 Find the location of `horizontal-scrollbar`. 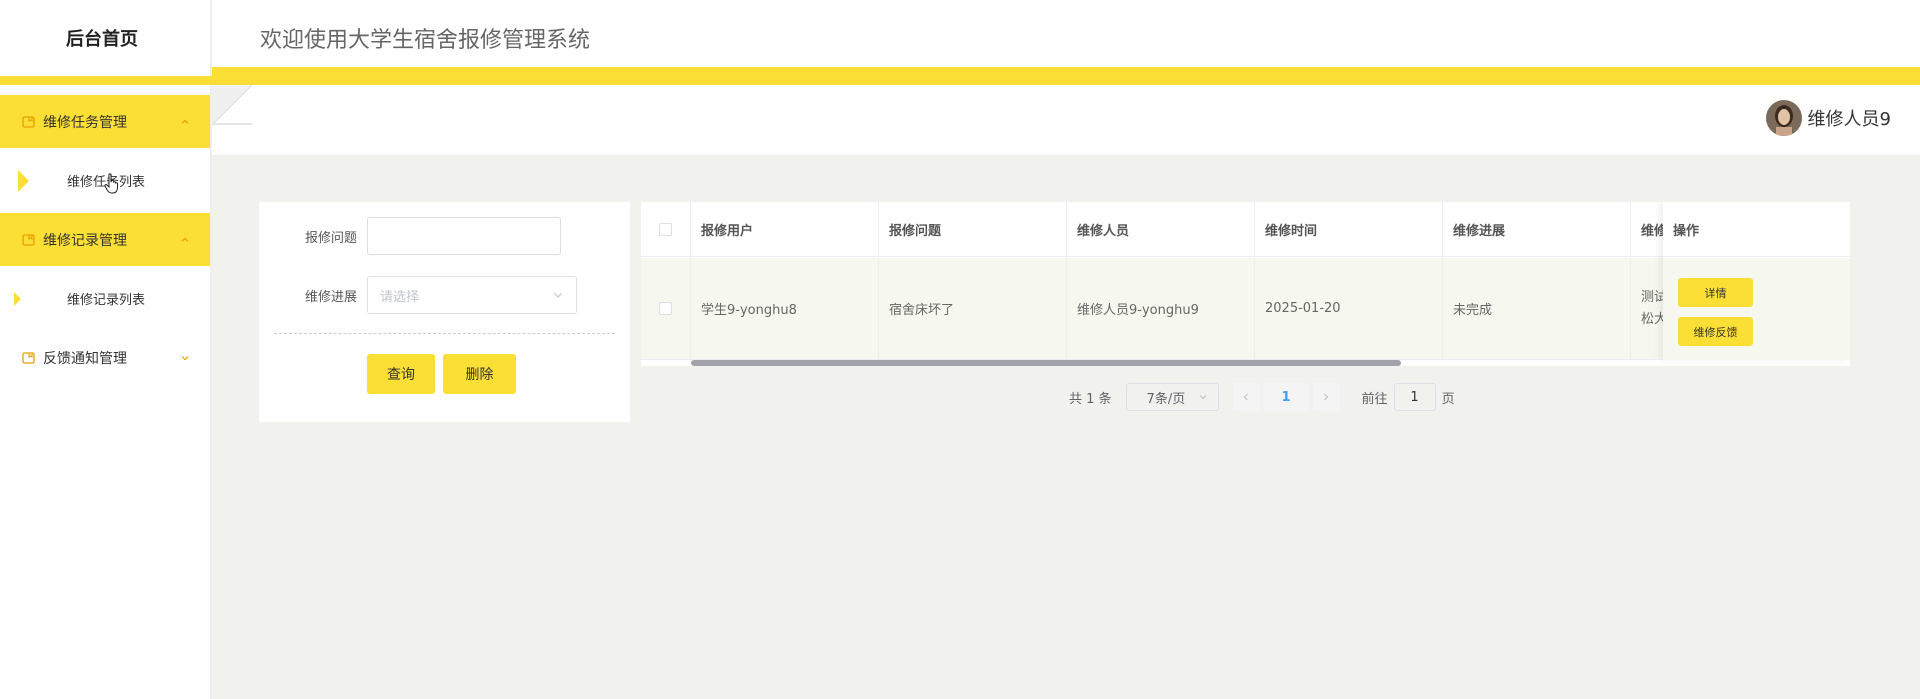

horizontal-scrollbar is located at coordinates (1046, 363).